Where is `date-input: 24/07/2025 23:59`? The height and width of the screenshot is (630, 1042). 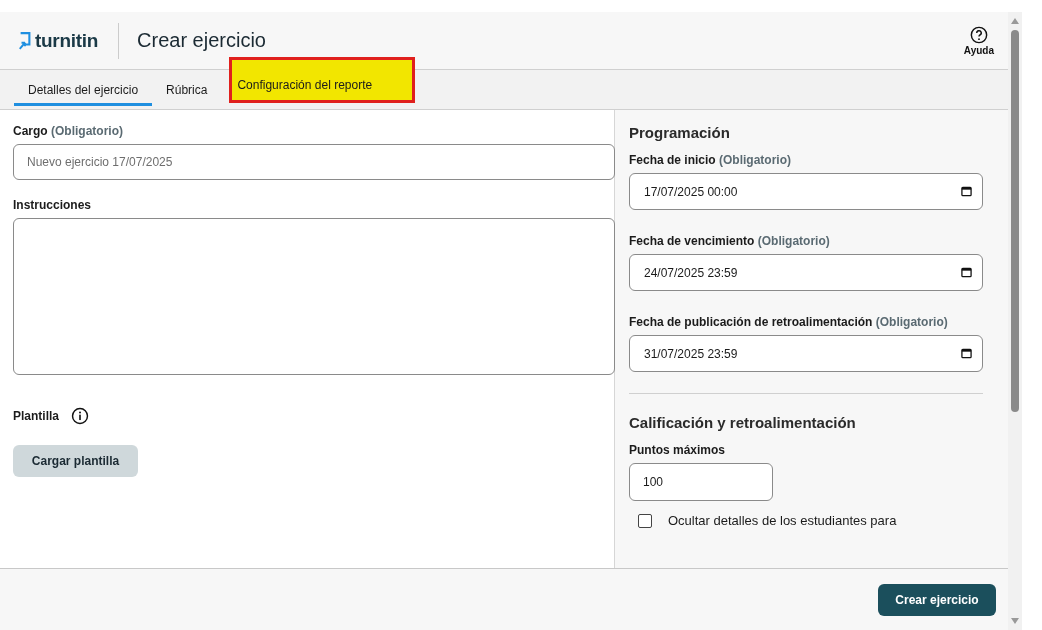 date-input: 24/07/2025 23:59 is located at coordinates (806, 272).